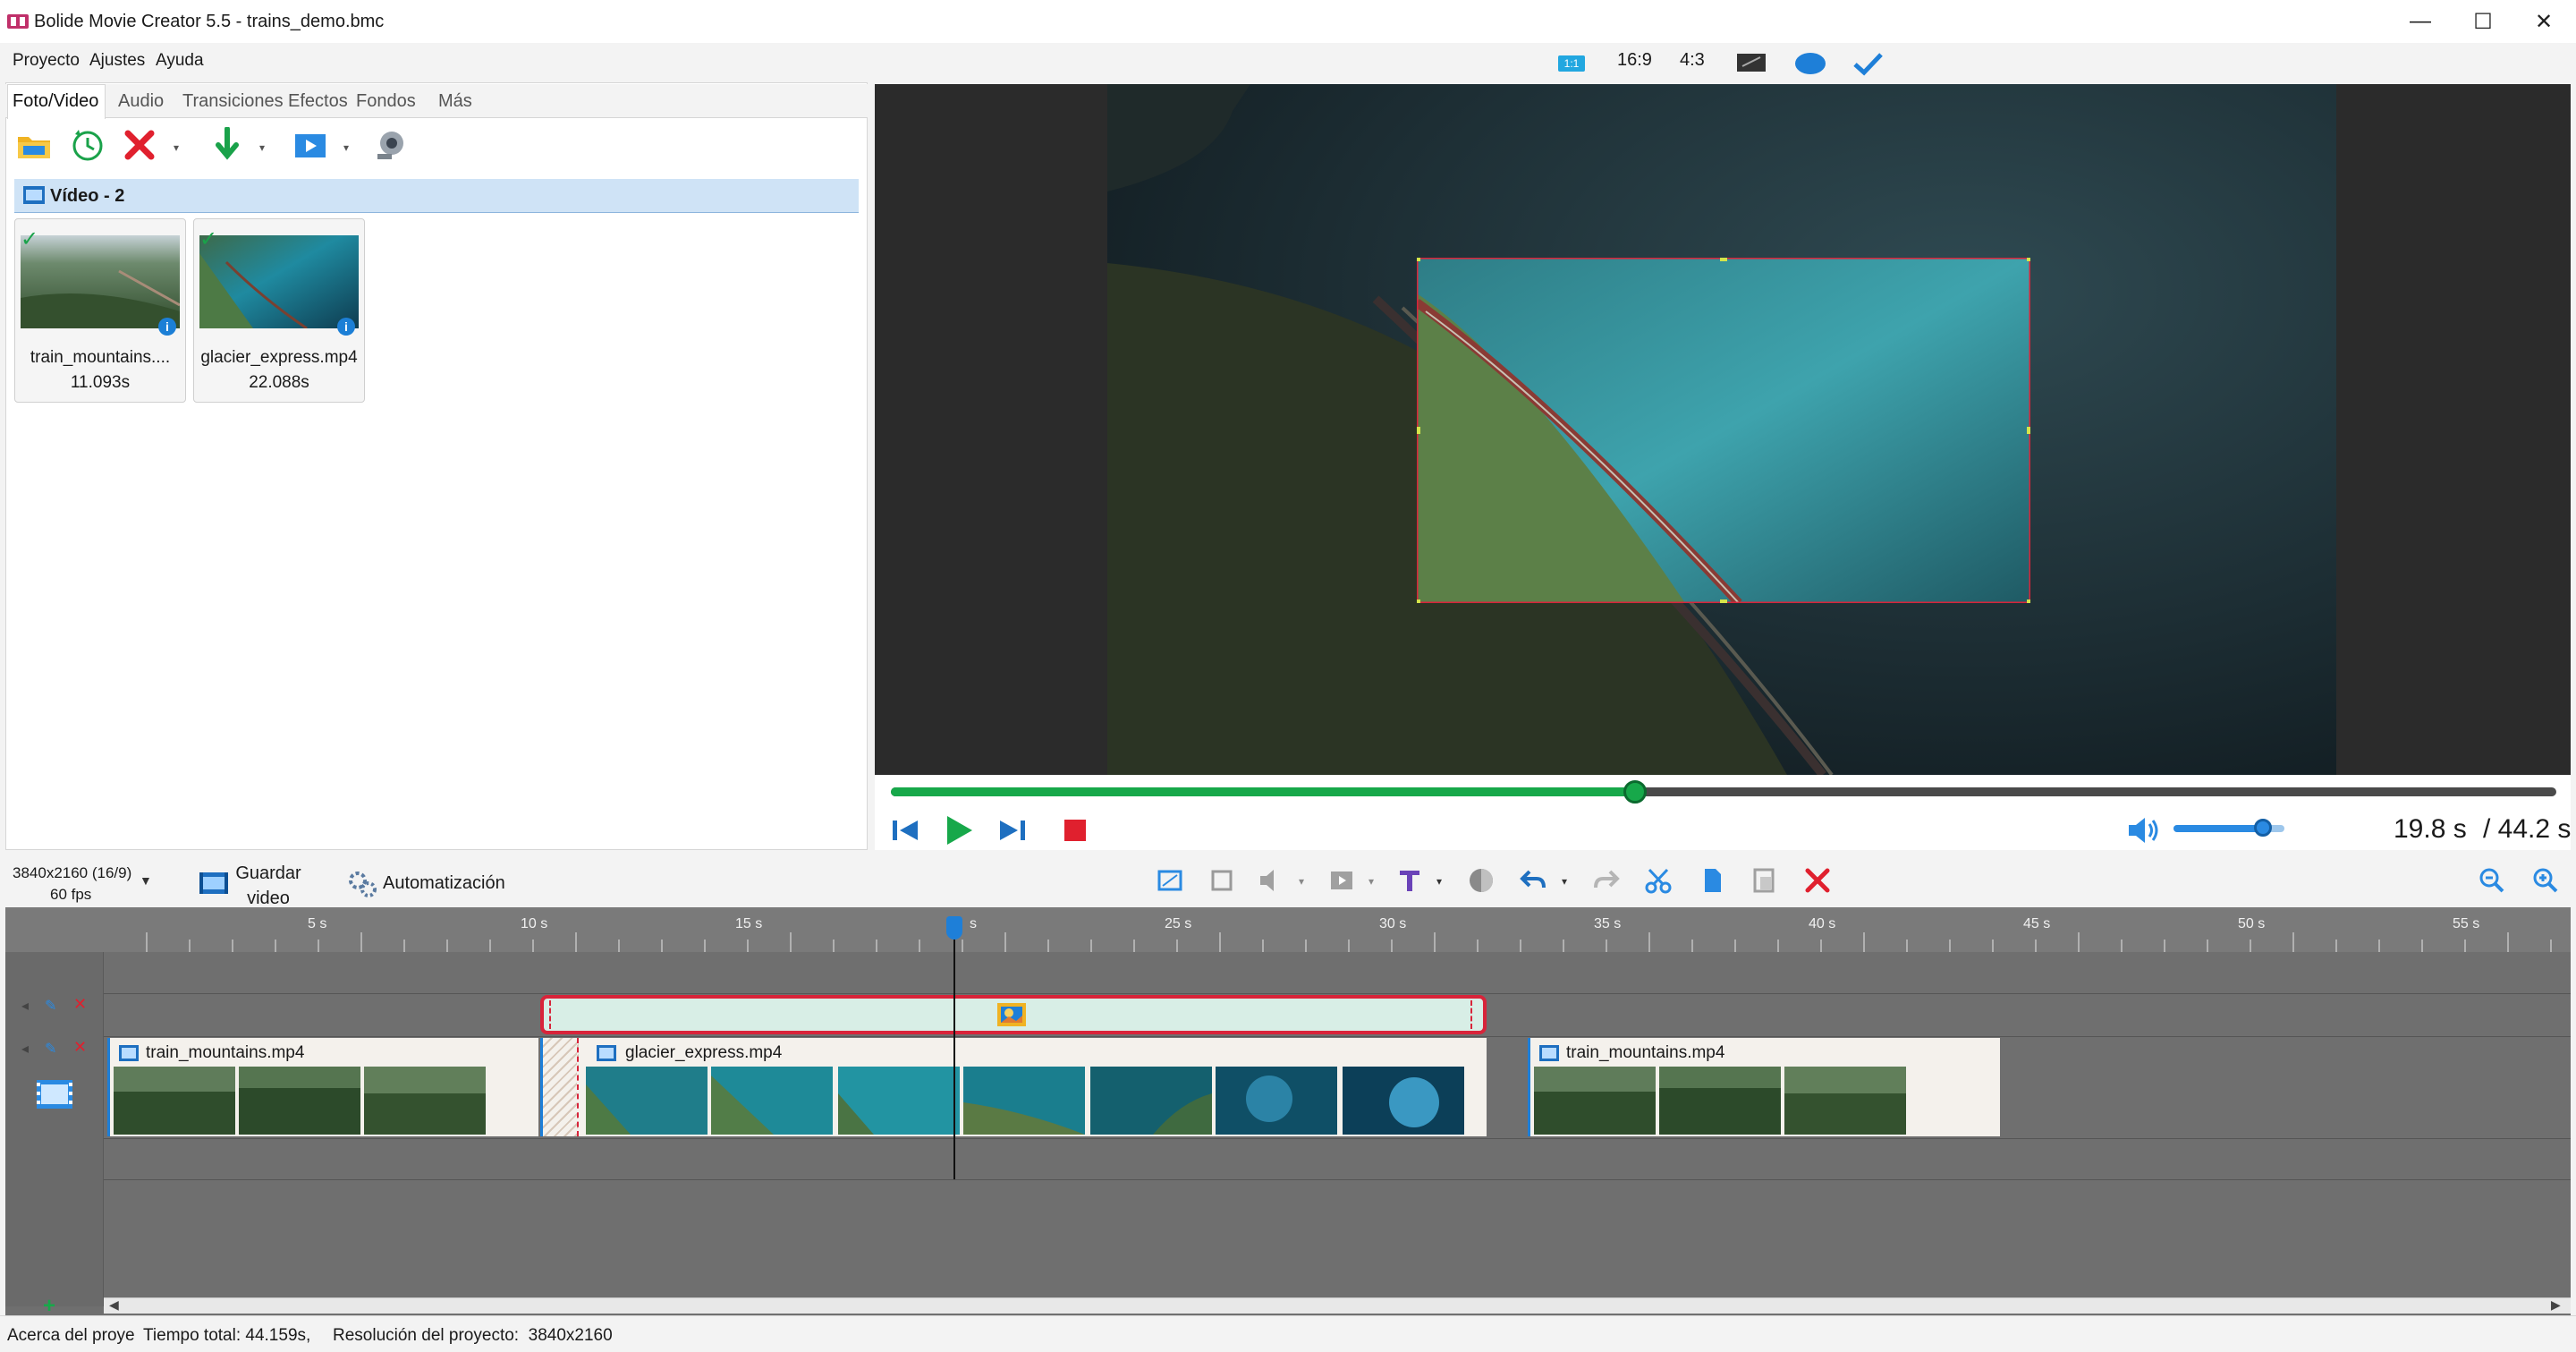  What do you see at coordinates (1810, 63) in the screenshot?
I see `background-color-icon` at bounding box center [1810, 63].